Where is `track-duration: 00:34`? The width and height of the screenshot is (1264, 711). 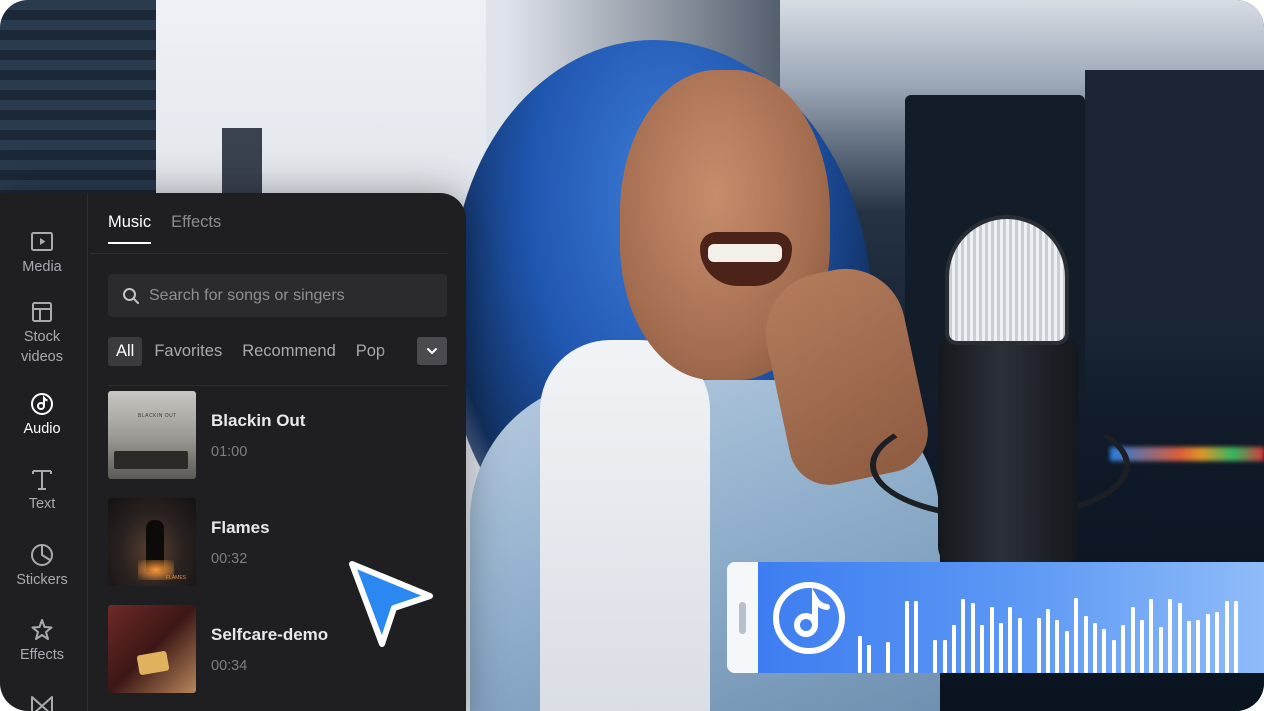
track-duration: 00:34 is located at coordinates (229, 666).